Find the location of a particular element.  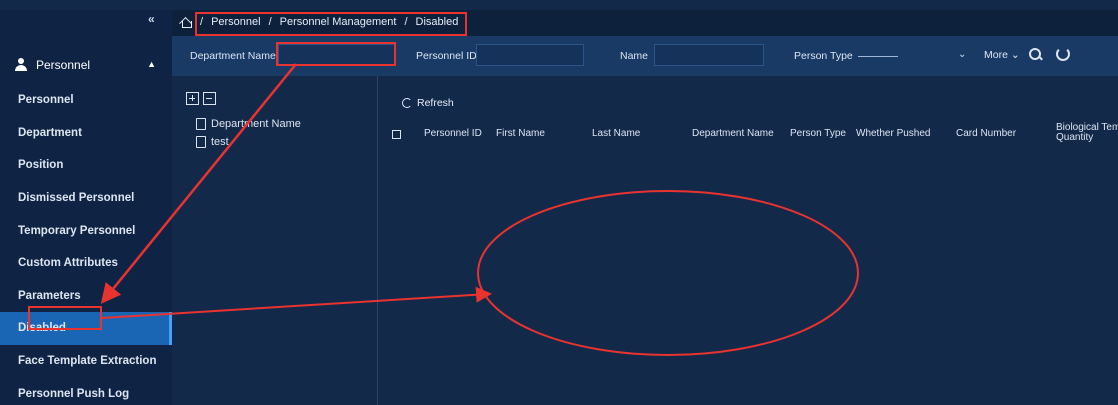

column-header-person-type: Person Type is located at coordinates (818, 134).